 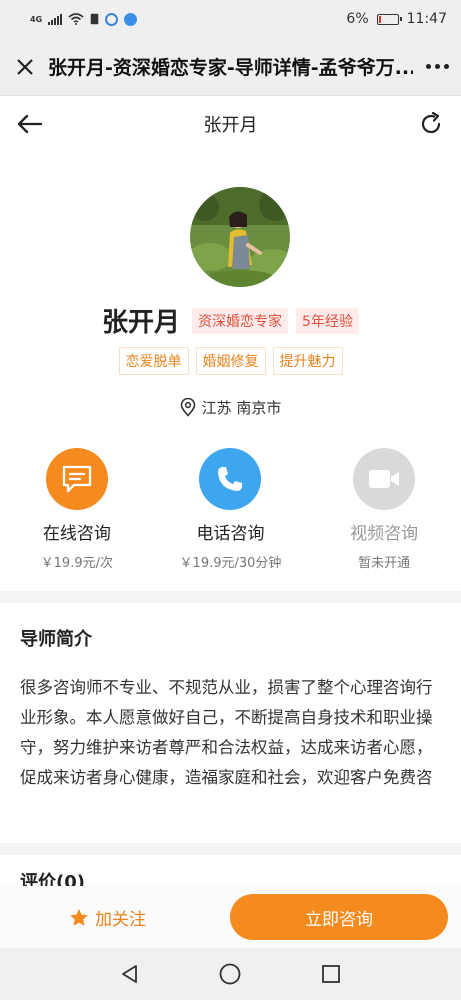 What do you see at coordinates (76, 479) in the screenshot?
I see `chat-icon` at bounding box center [76, 479].